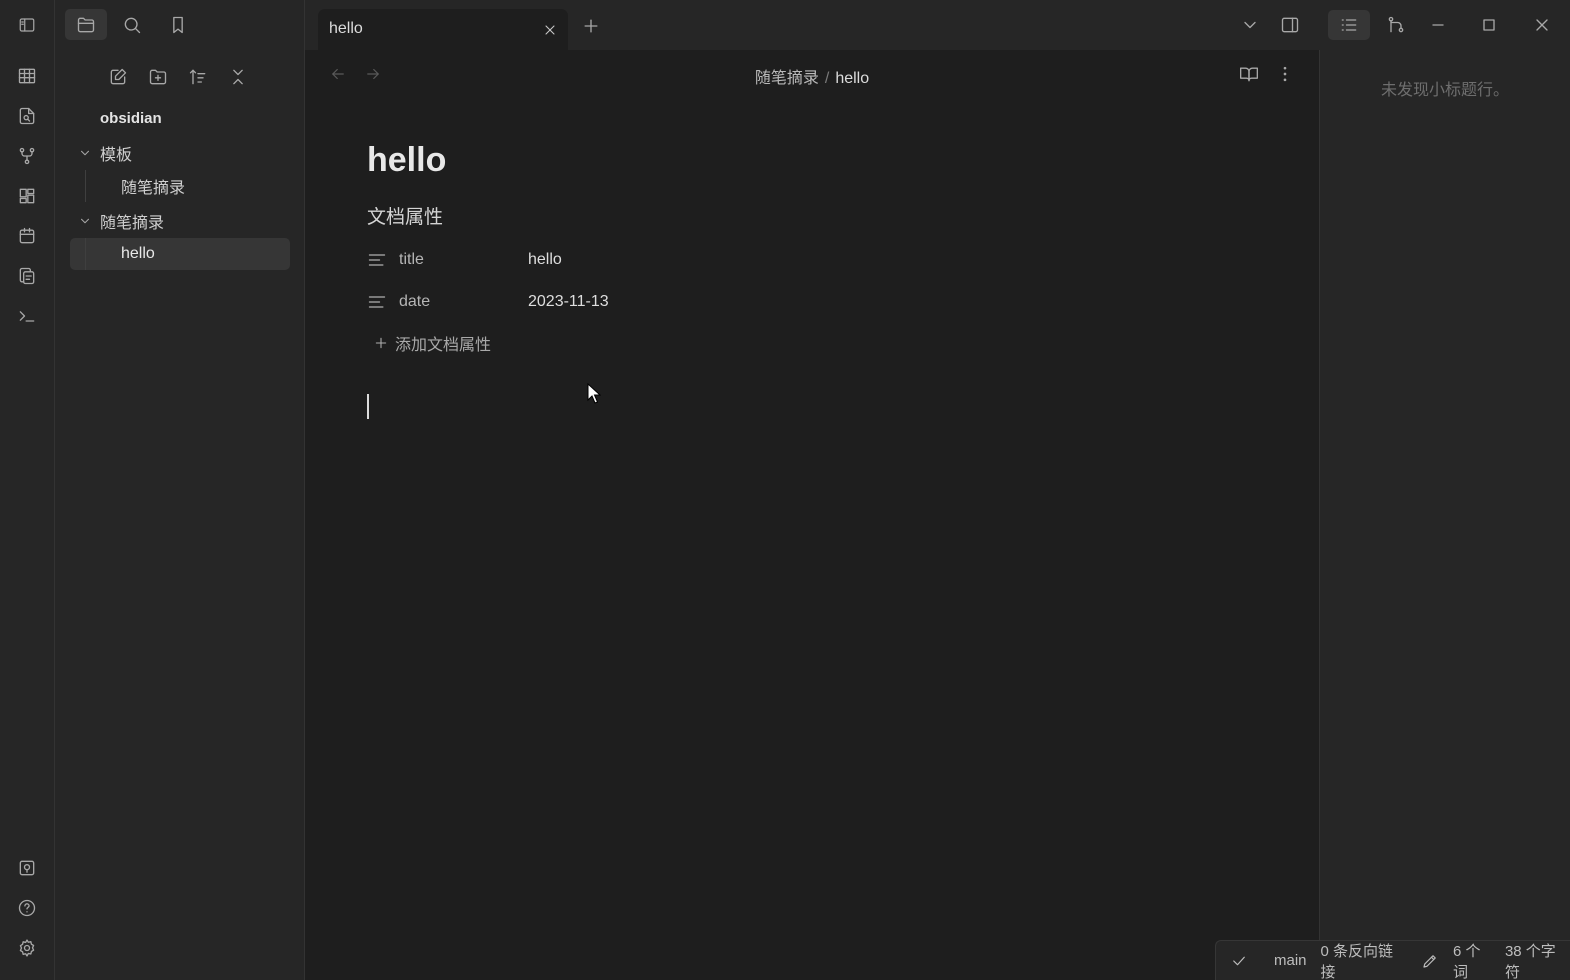  I want to click on search-icon, so click(132, 24).